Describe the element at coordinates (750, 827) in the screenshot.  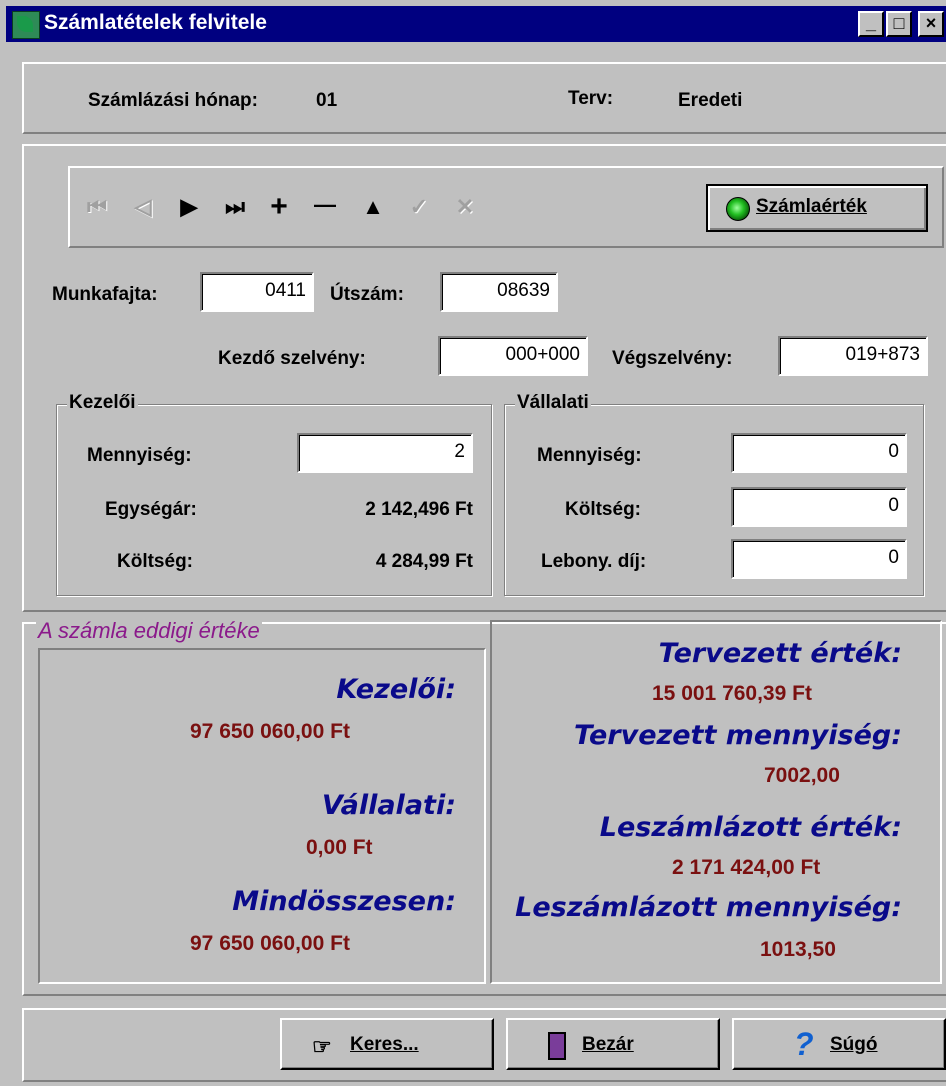
I see `invoiced-value-label: Leszámlázott érték:` at that location.